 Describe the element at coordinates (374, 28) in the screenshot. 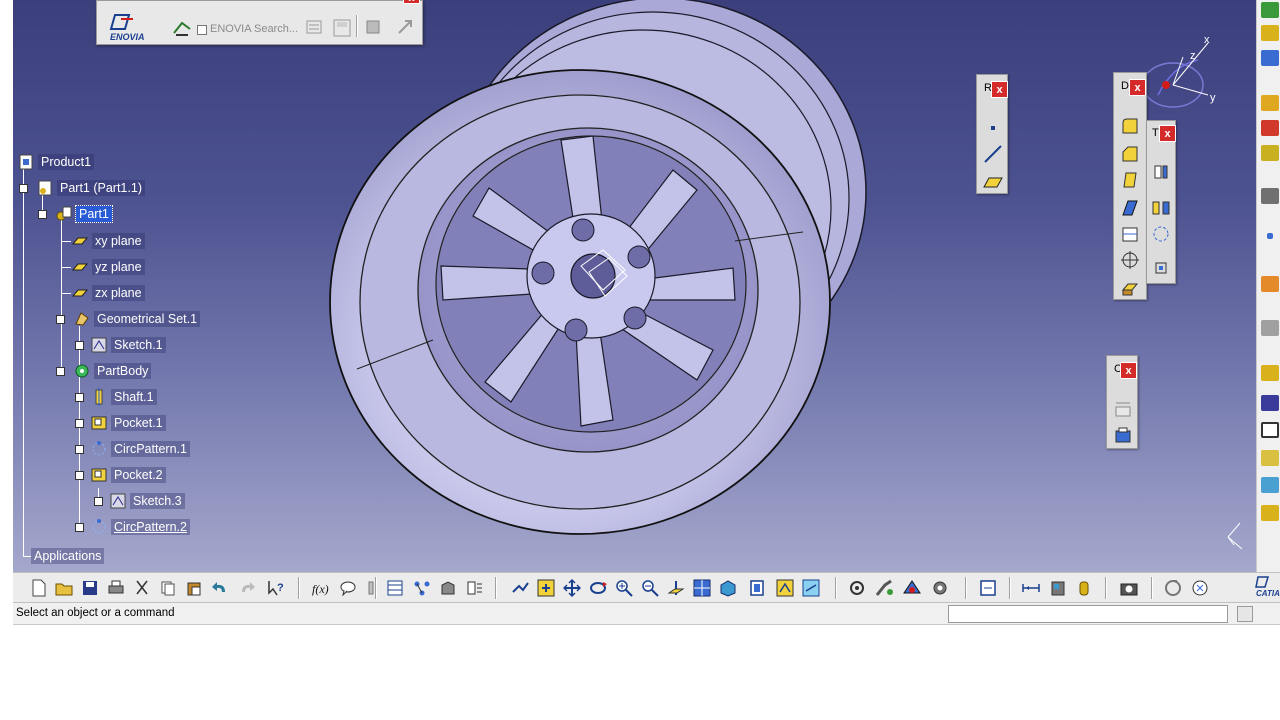

I see `enovia-tools-icon` at that location.